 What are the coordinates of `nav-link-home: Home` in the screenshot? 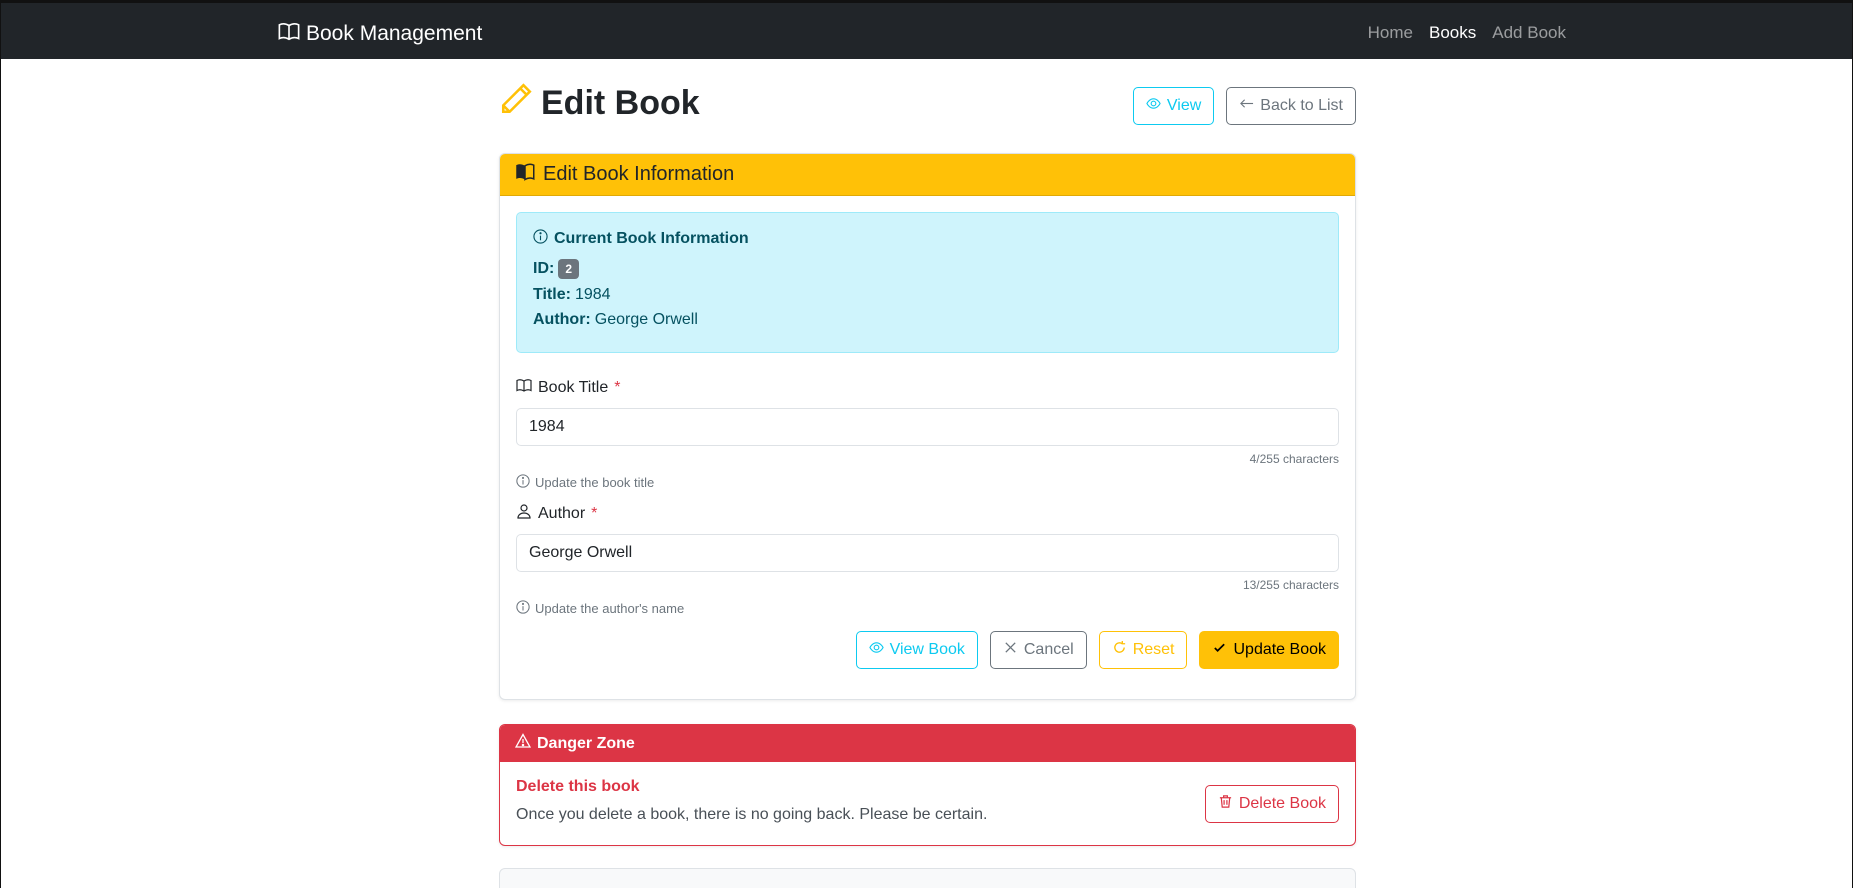 It's located at (1390, 33).